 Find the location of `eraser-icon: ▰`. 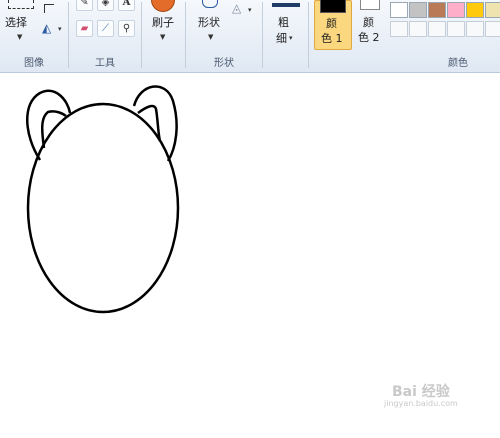

eraser-icon: ▰ is located at coordinates (84, 28).